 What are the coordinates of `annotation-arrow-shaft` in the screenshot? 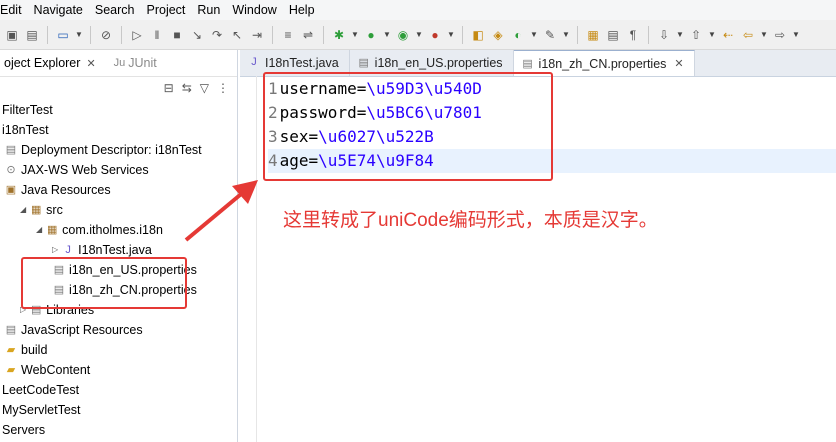 It's located at (216, 215).